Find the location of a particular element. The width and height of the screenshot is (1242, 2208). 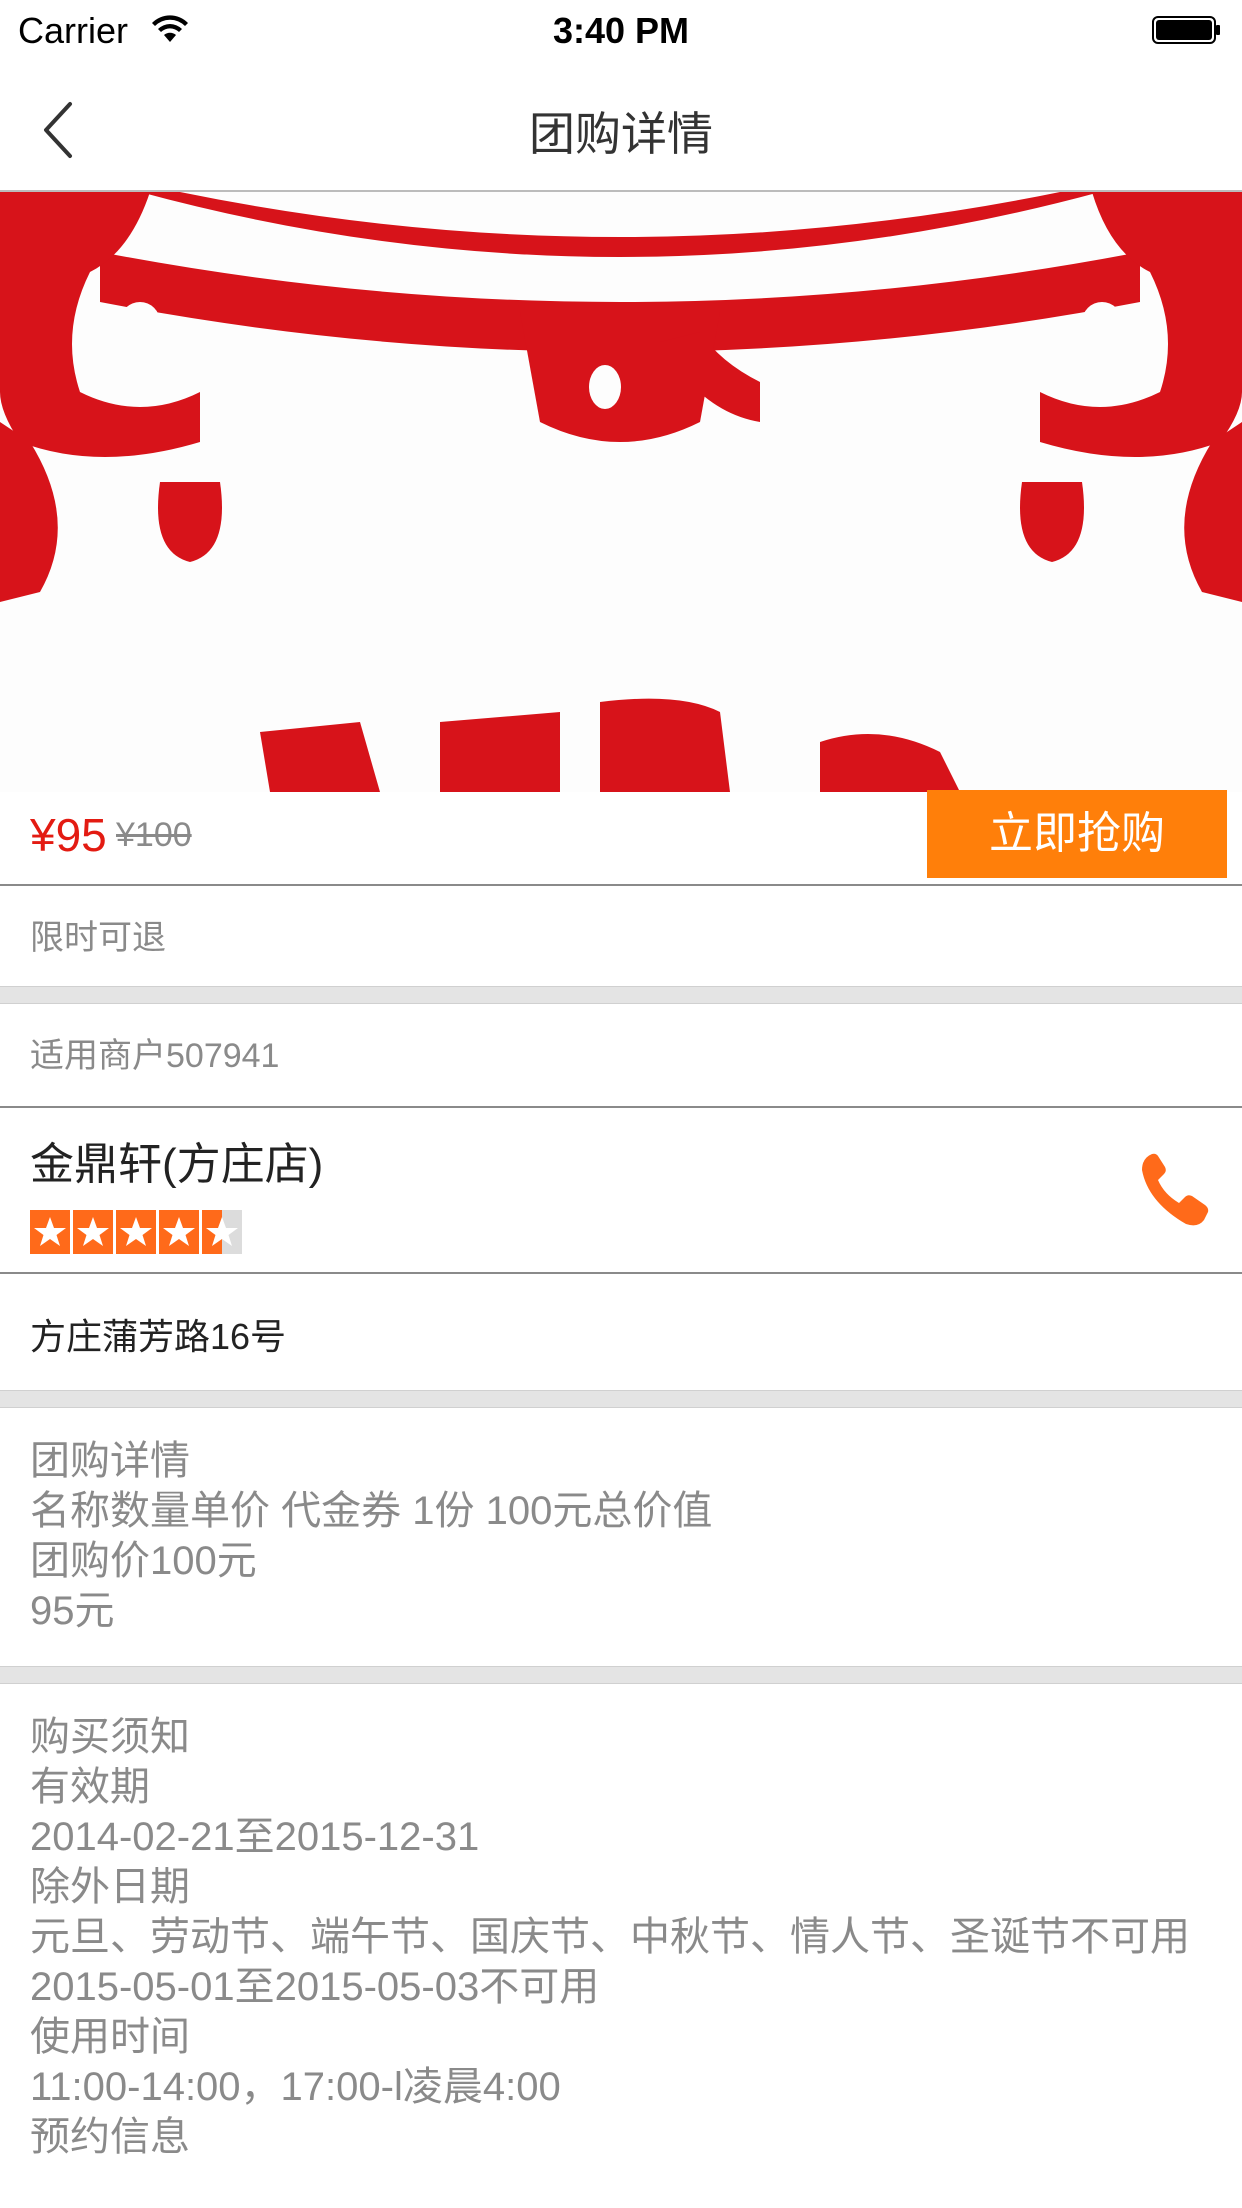

deal-detail-section: 团购详情 名称数量单价 代金券 1份 100元总价值 团购价100元 95元 is located at coordinates (621, 1537).